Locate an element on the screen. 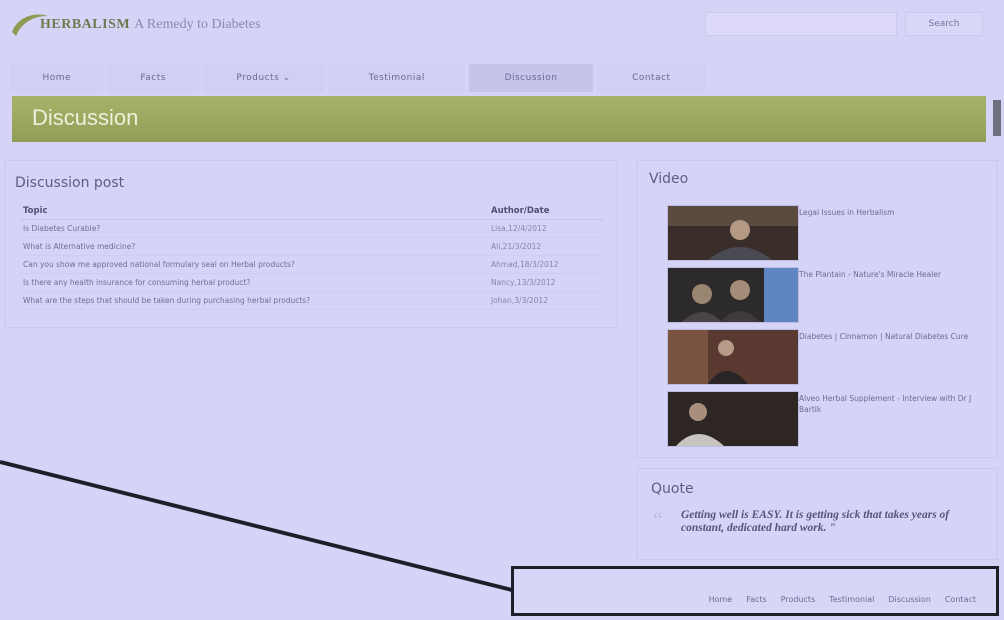 The width and height of the screenshot is (1004, 620). logo-tagline: A Remedy to Diabetes is located at coordinates (197, 24).